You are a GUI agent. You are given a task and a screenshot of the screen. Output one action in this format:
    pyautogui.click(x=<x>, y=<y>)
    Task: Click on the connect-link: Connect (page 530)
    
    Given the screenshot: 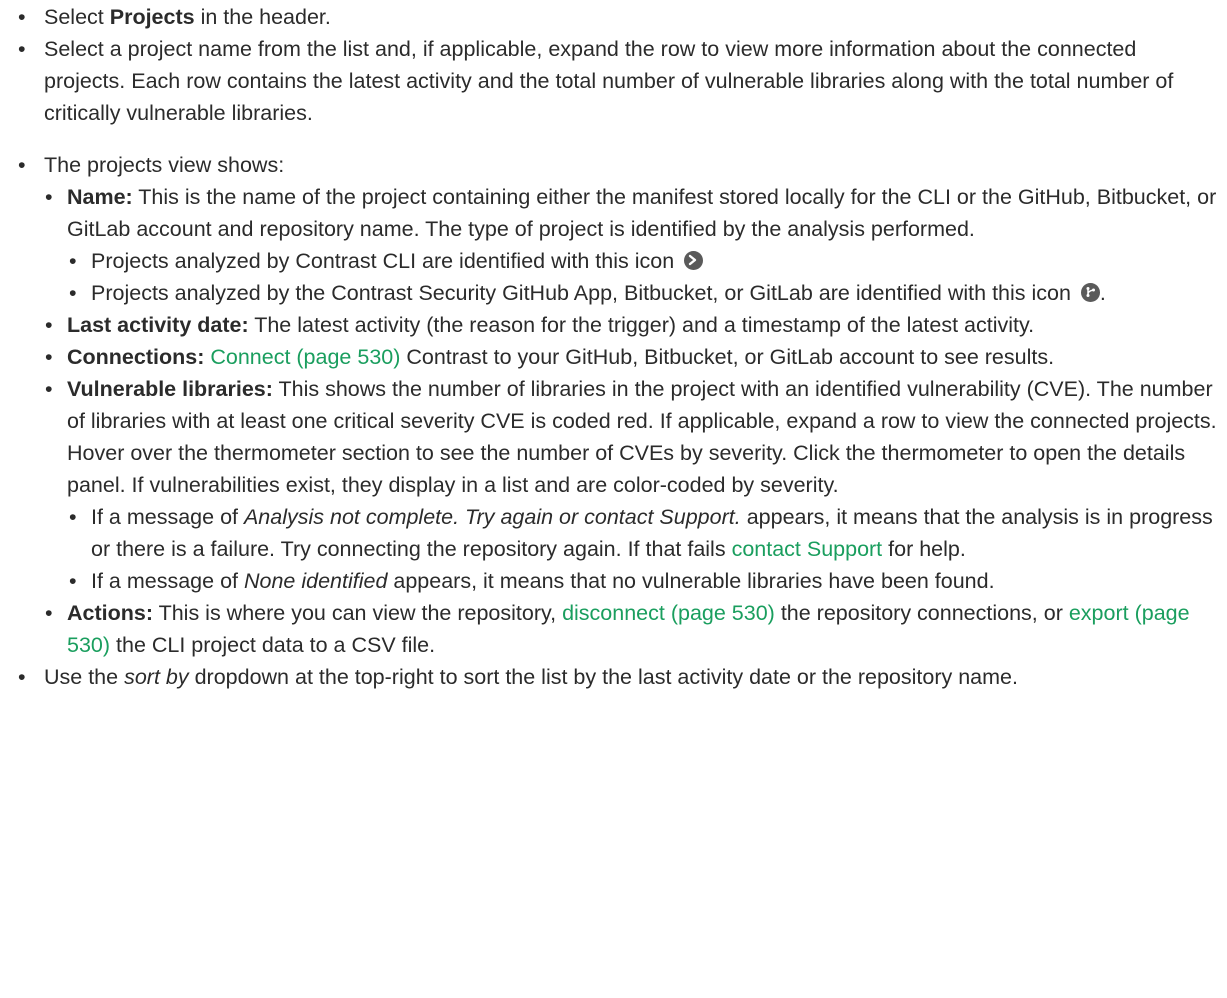 What is the action you would take?
    pyautogui.click(x=305, y=357)
    